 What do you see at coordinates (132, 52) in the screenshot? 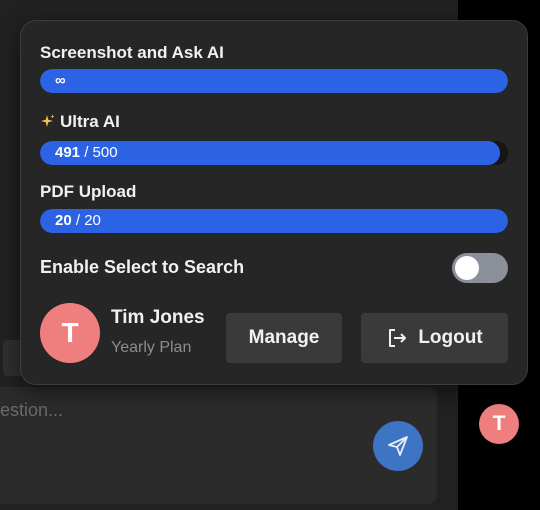
I see `screenshot-title: Screenshot and Ask AI` at bounding box center [132, 52].